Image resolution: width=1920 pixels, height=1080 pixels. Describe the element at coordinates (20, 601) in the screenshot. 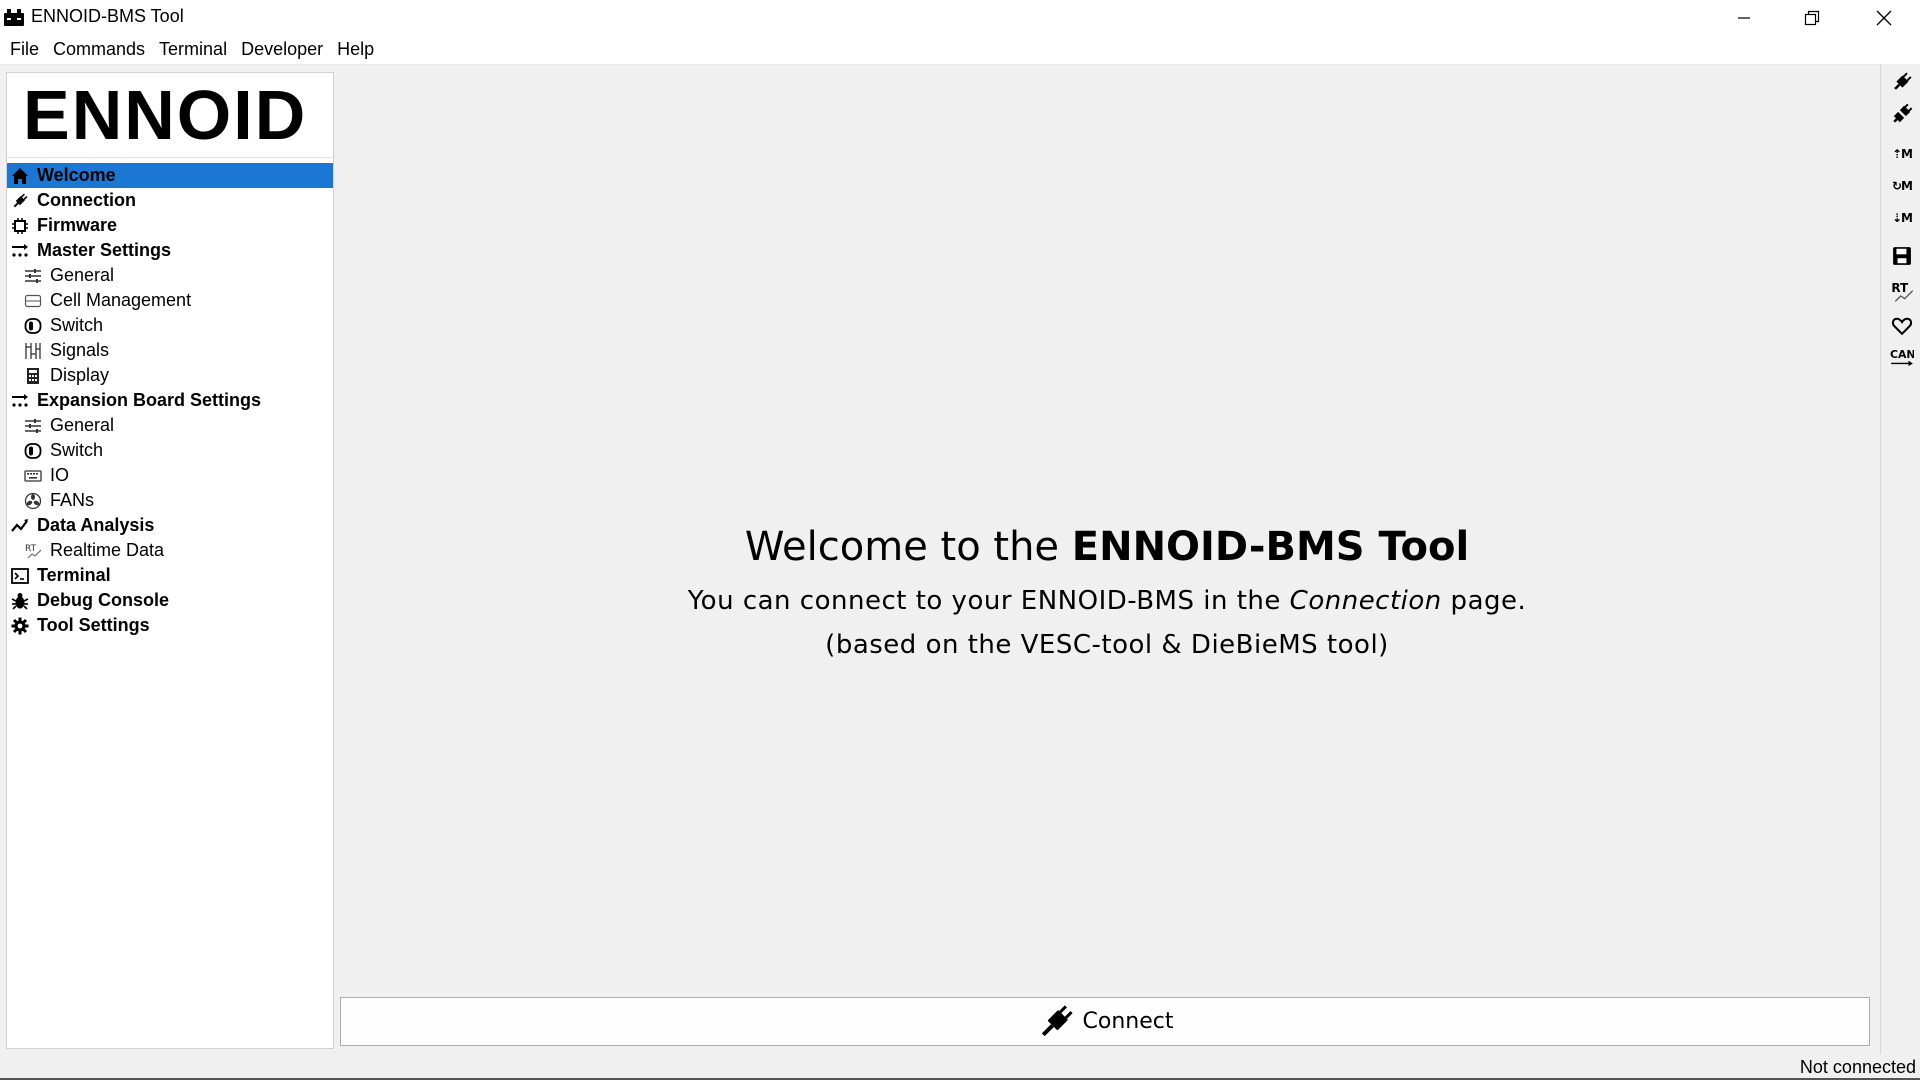

I see `bug-icon` at that location.